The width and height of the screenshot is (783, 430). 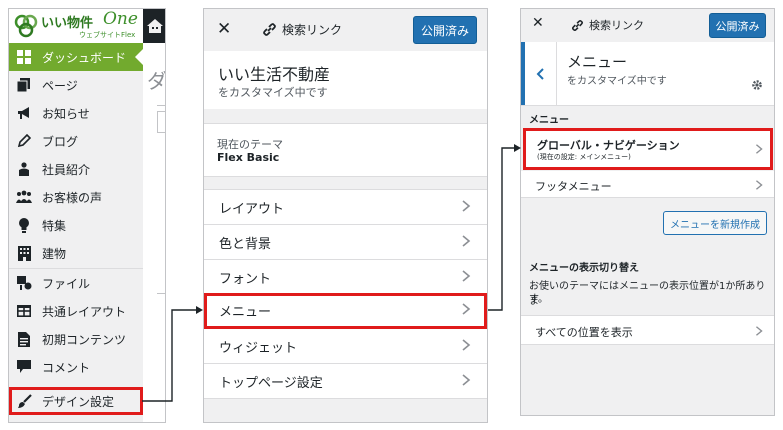 What do you see at coordinates (54, 225) in the screenshot?
I see `menu-item-label: 特集` at bounding box center [54, 225].